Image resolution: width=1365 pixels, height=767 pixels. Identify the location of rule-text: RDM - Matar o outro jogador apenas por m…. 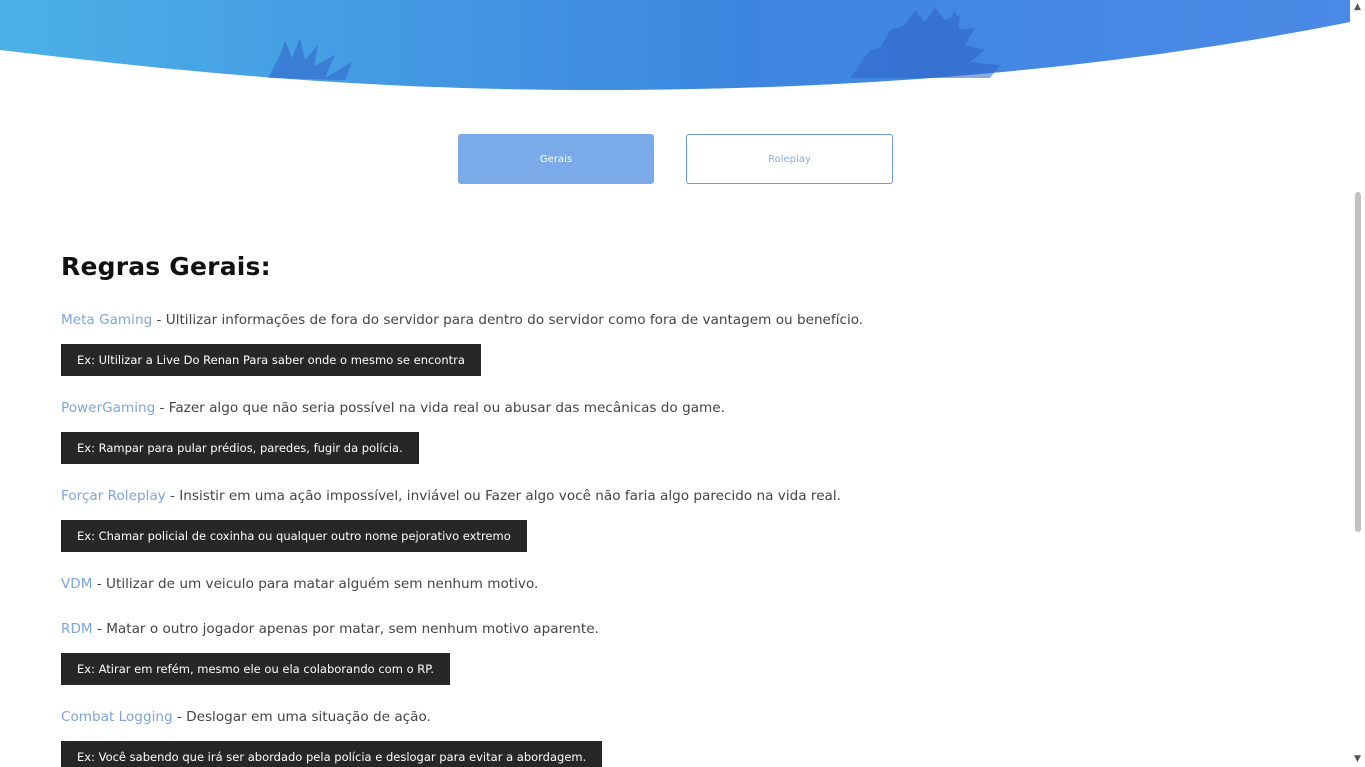
(686, 629).